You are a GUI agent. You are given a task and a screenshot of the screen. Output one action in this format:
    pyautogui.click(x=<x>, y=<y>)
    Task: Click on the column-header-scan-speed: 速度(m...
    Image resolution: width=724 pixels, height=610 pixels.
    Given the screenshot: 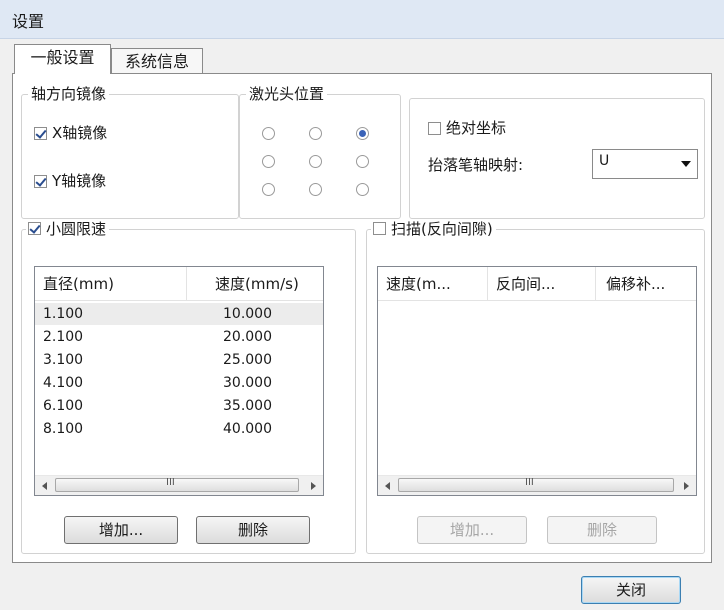 What is the action you would take?
    pyautogui.click(x=433, y=284)
    